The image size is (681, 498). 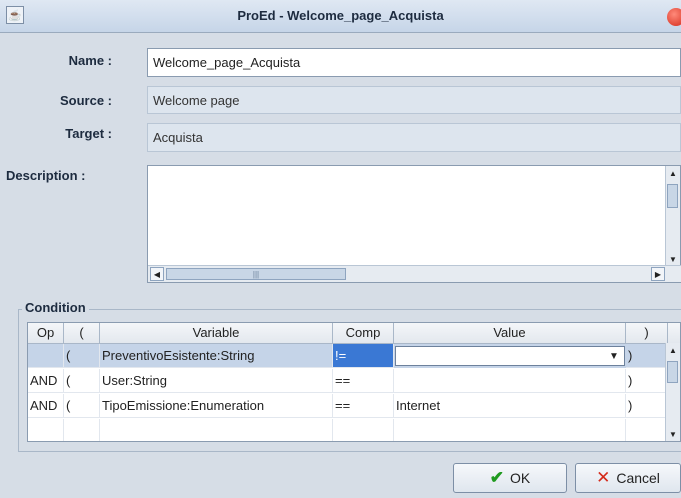 I want to click on column-header-op: Op, so click(x=46, y=333).